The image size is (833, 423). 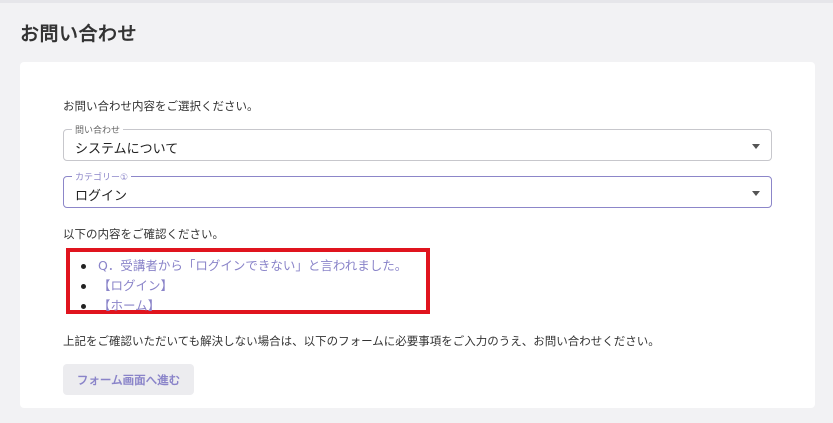 What do you see at coordinates (127, 149) in the screenshot?
I see `inquiry-type-value: システムについて` at bounding box center [127, 149].